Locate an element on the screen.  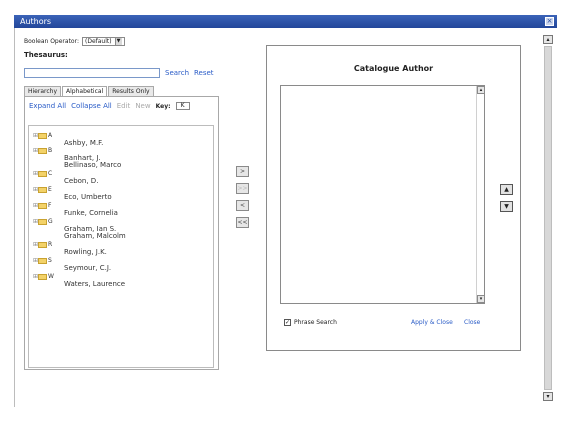
boolean-operator-row: Boolean Operator: (Default) ▼ is located at coordinates (74, 41).